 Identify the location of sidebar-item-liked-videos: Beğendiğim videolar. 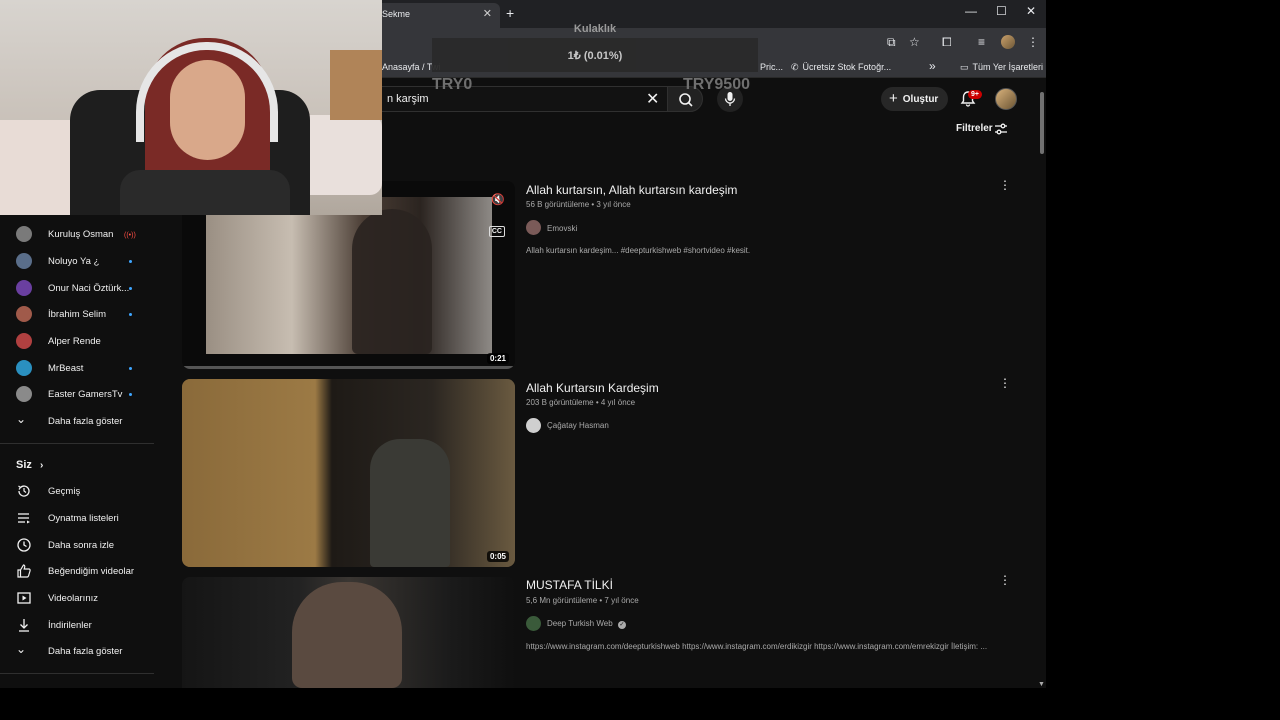
(77, 572).